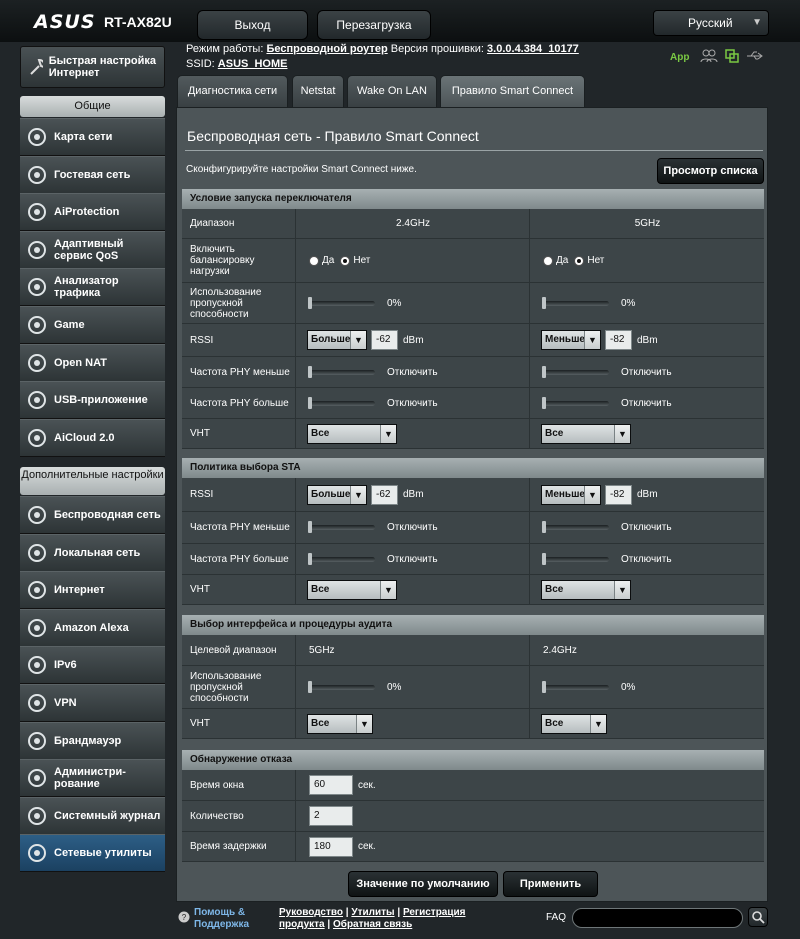 This screenshot has width=800, height=939. Describe the element at coordinates (318, 91) in the screenshot. I see `tab-netstat: Netstat` at that location.